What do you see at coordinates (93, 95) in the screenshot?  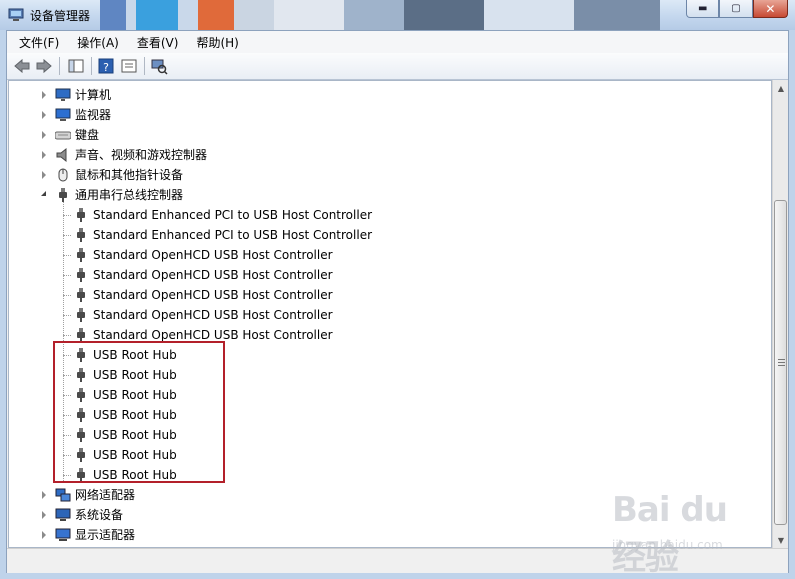 I see `tree-node-label: 计算机` at bounding box center [93, 95].